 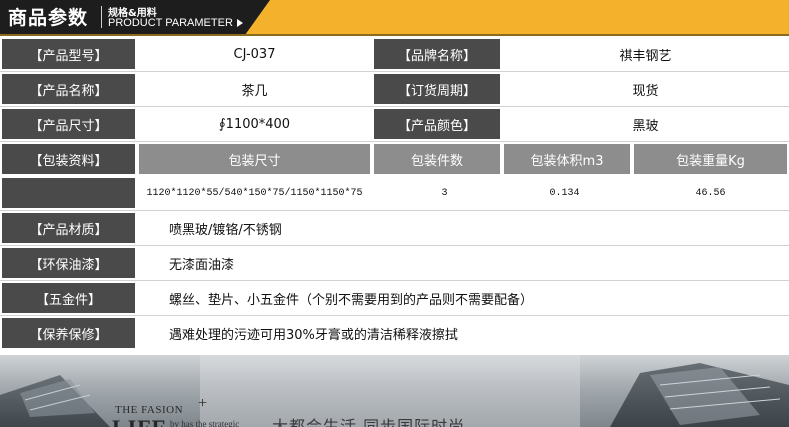 What do you see at coordinates (202, 265) in the screenshot?
I see `value-paint: 无漆面油漆` at bounding box center [202, 265].